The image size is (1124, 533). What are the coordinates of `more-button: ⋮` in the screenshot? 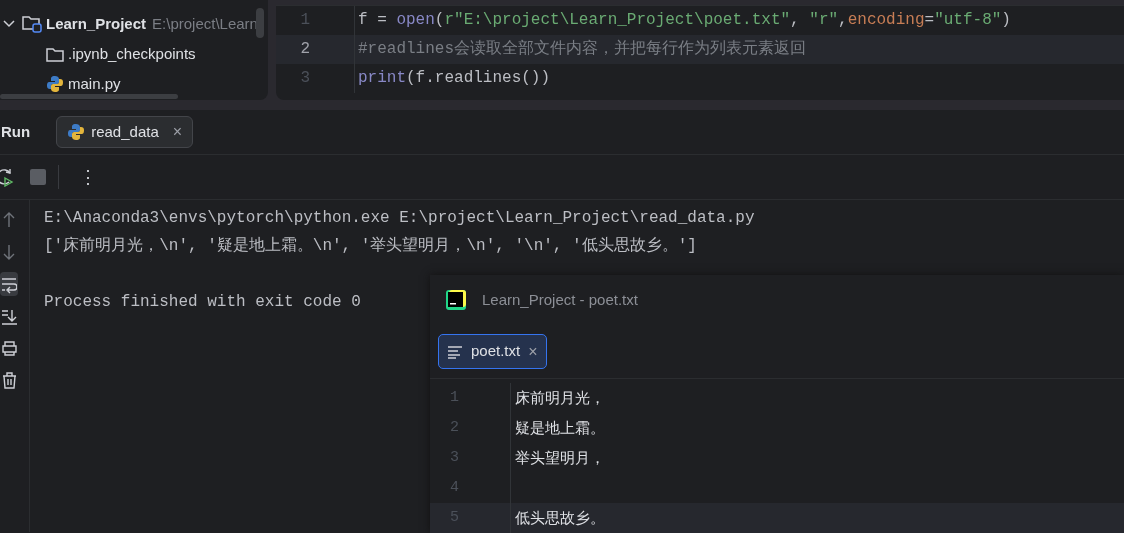 It's located at (84, 177).